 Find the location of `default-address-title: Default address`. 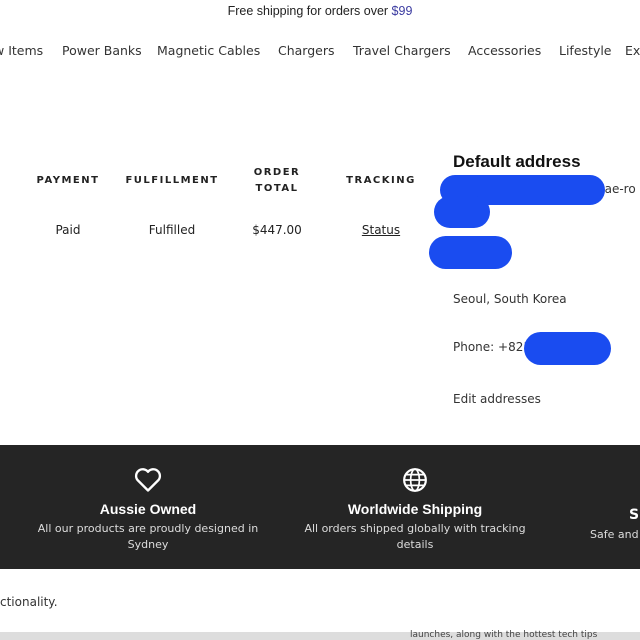

default-address-title: Default address is located at coordinates (517, 161).